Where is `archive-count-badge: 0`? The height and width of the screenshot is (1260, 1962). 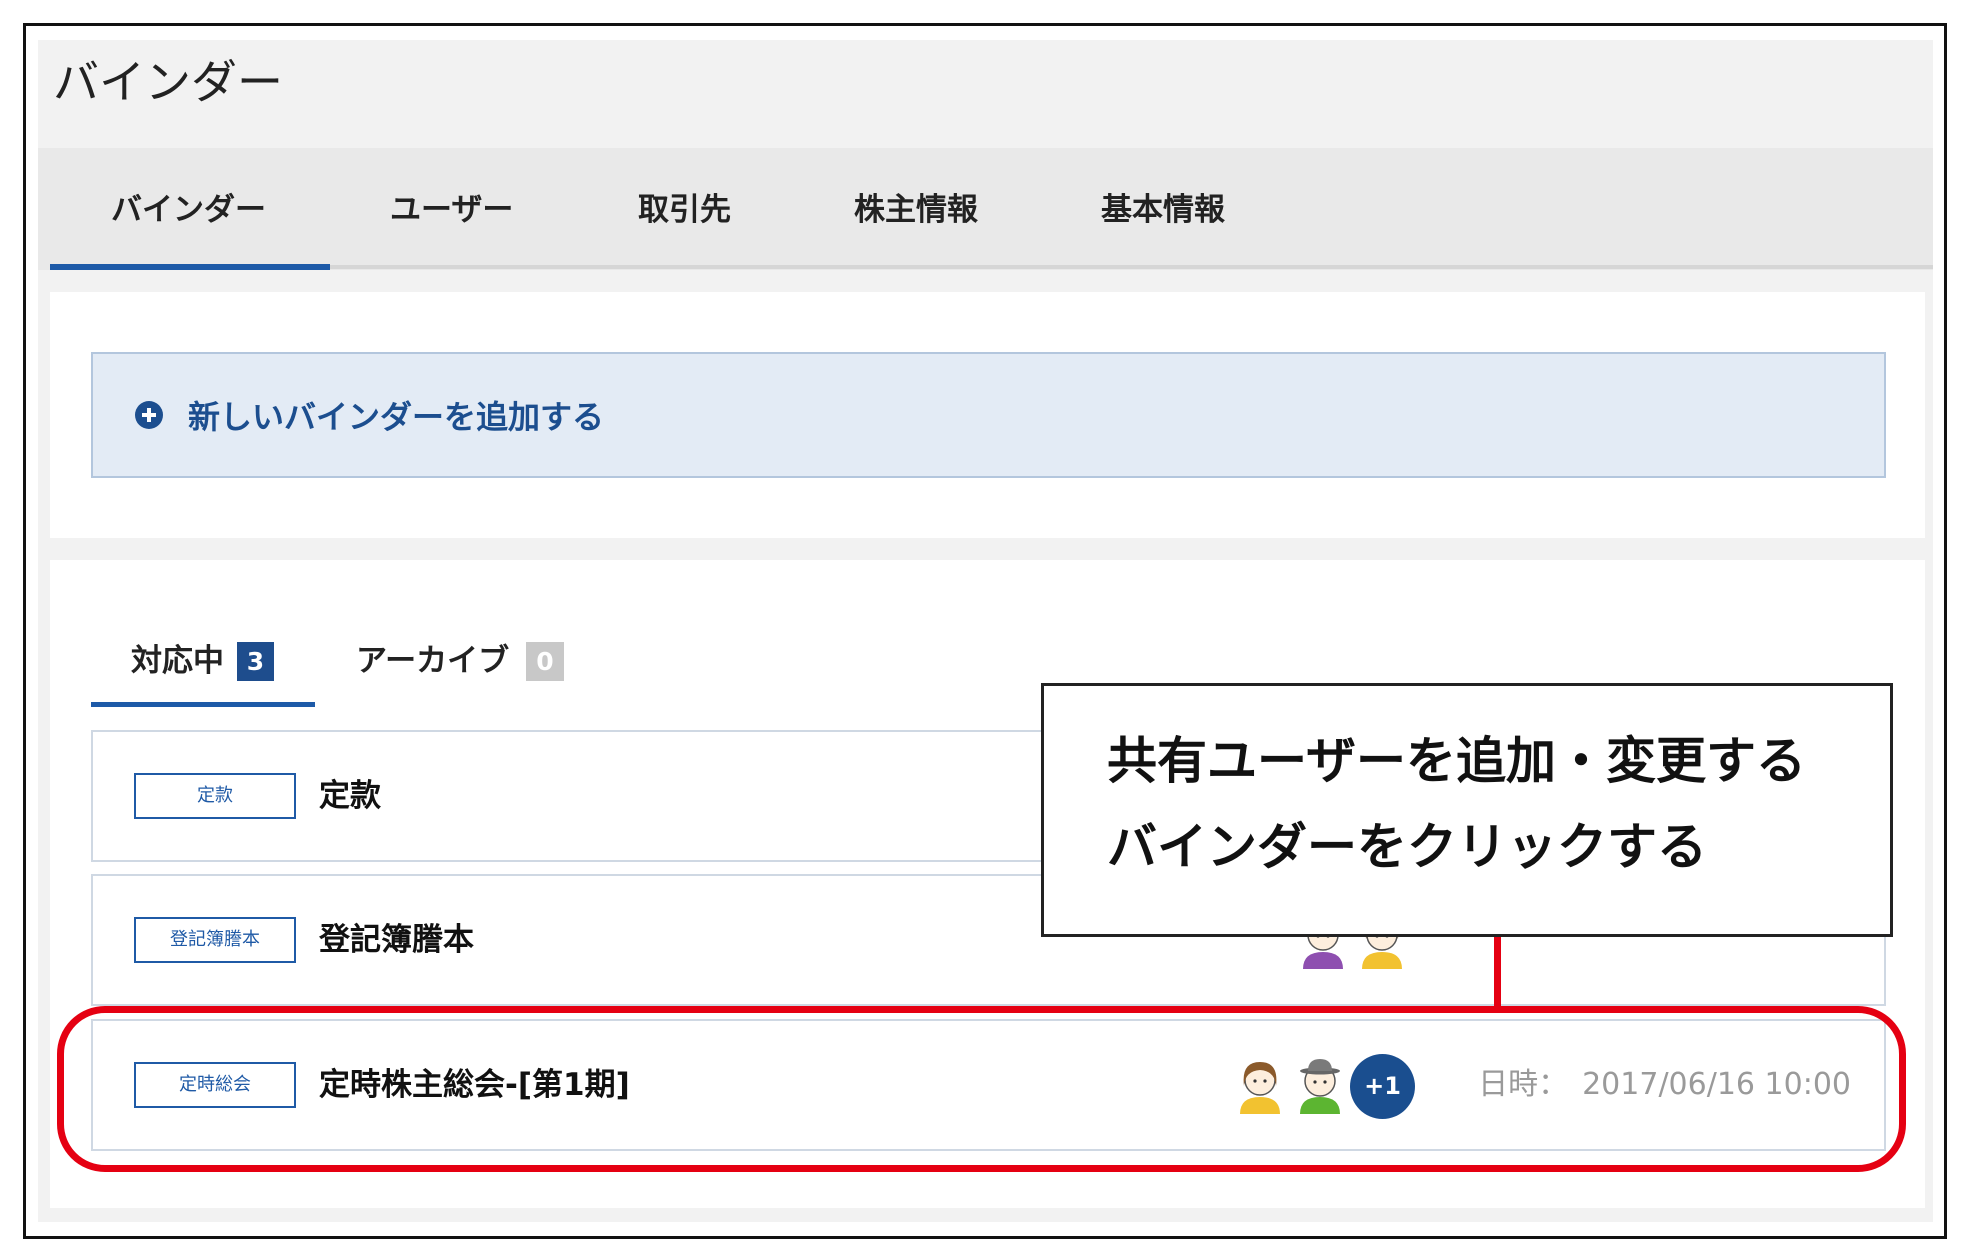
archive-count-badge: 0 is located at coordinates (545, 661).